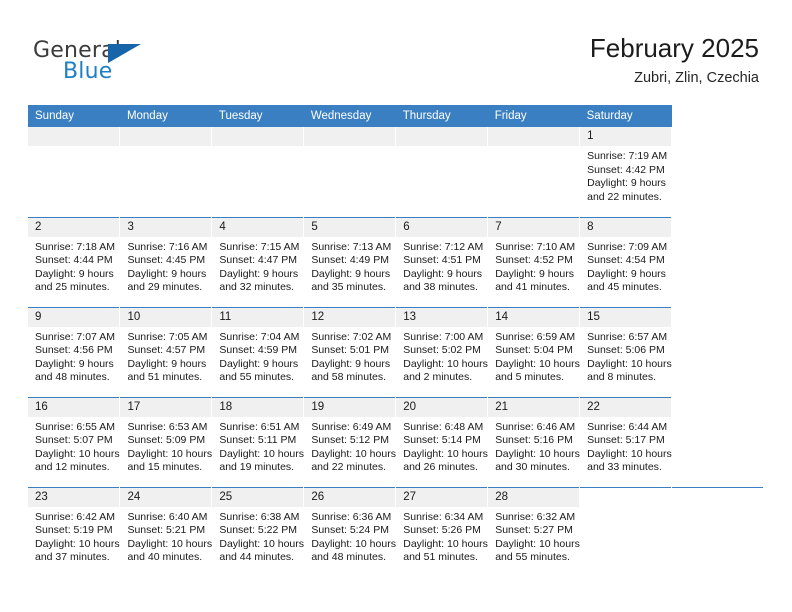 Image resolution: width=792 pixels, height=612 pixels. I want to click on sunset-time: Sunset: 5:11 PM, so click(258, 440).